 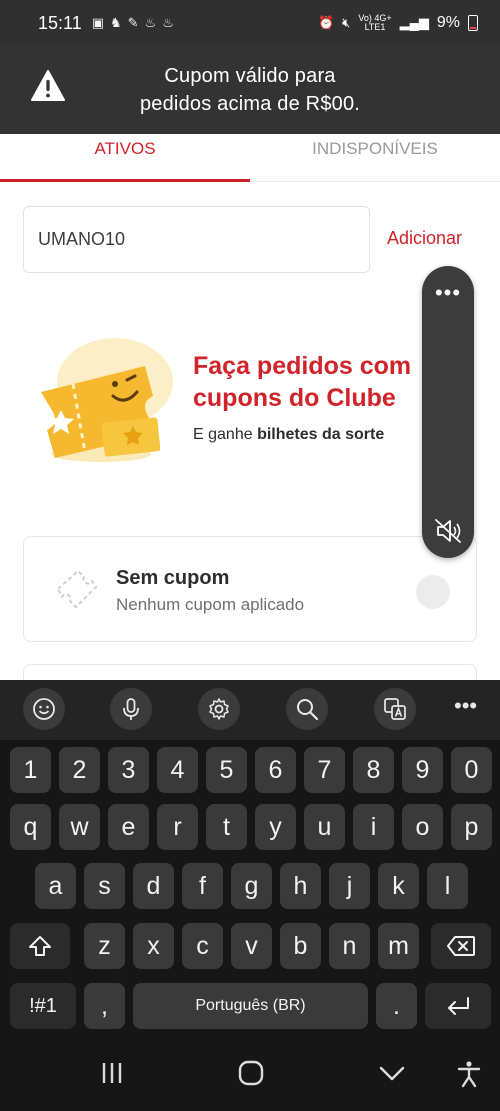 I want to click on key-u: u, so click(x=324, y=827).